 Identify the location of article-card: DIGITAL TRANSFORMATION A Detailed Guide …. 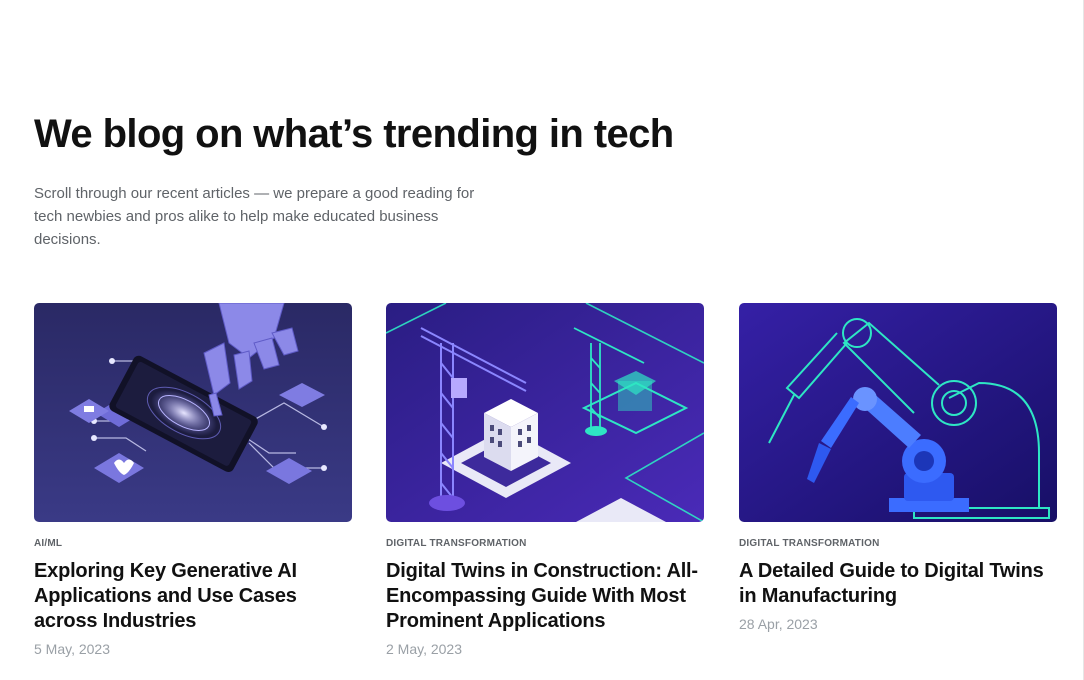
(898, 468).